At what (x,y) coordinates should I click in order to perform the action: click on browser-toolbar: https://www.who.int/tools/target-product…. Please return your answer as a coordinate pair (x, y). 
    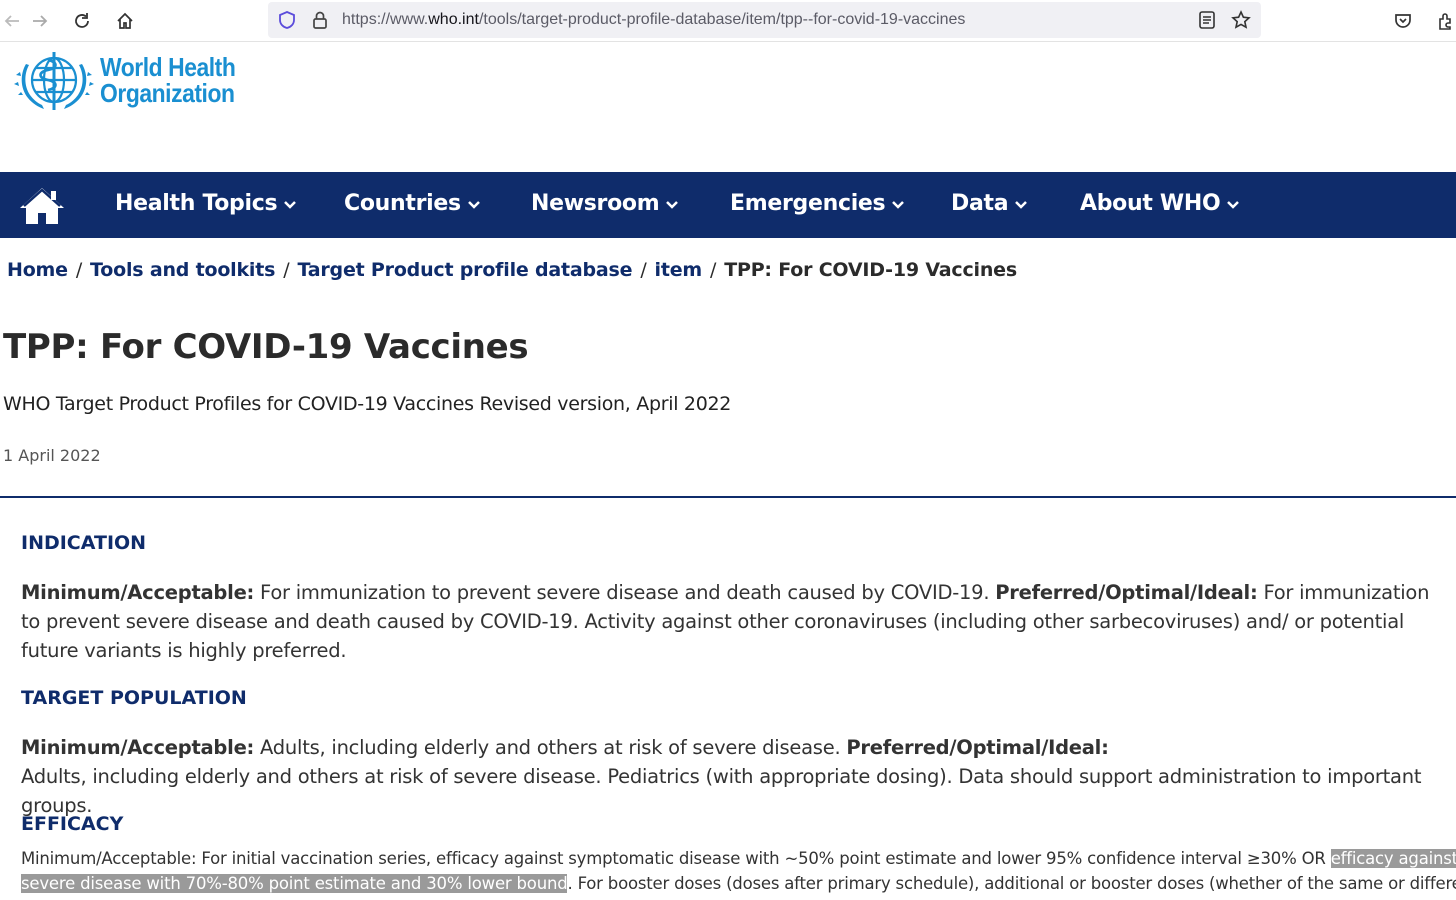
    Looking at the image, I should click on (728, 21).